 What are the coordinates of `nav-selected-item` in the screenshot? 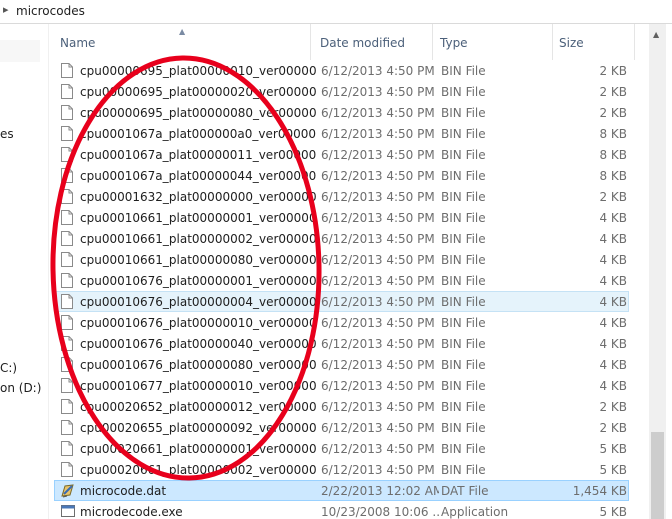 It's located at (20, 51).